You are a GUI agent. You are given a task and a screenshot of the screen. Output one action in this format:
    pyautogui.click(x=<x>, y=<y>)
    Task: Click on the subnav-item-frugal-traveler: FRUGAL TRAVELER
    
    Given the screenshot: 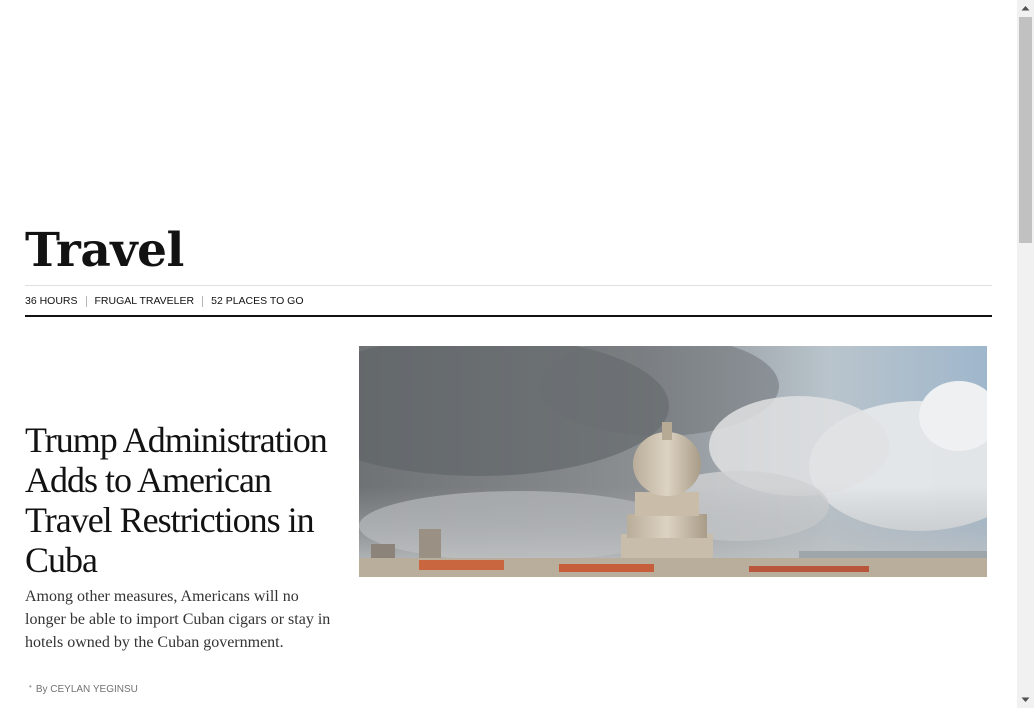 What is the action you would take?
    pyautogui.click(x=145, y=301)
    